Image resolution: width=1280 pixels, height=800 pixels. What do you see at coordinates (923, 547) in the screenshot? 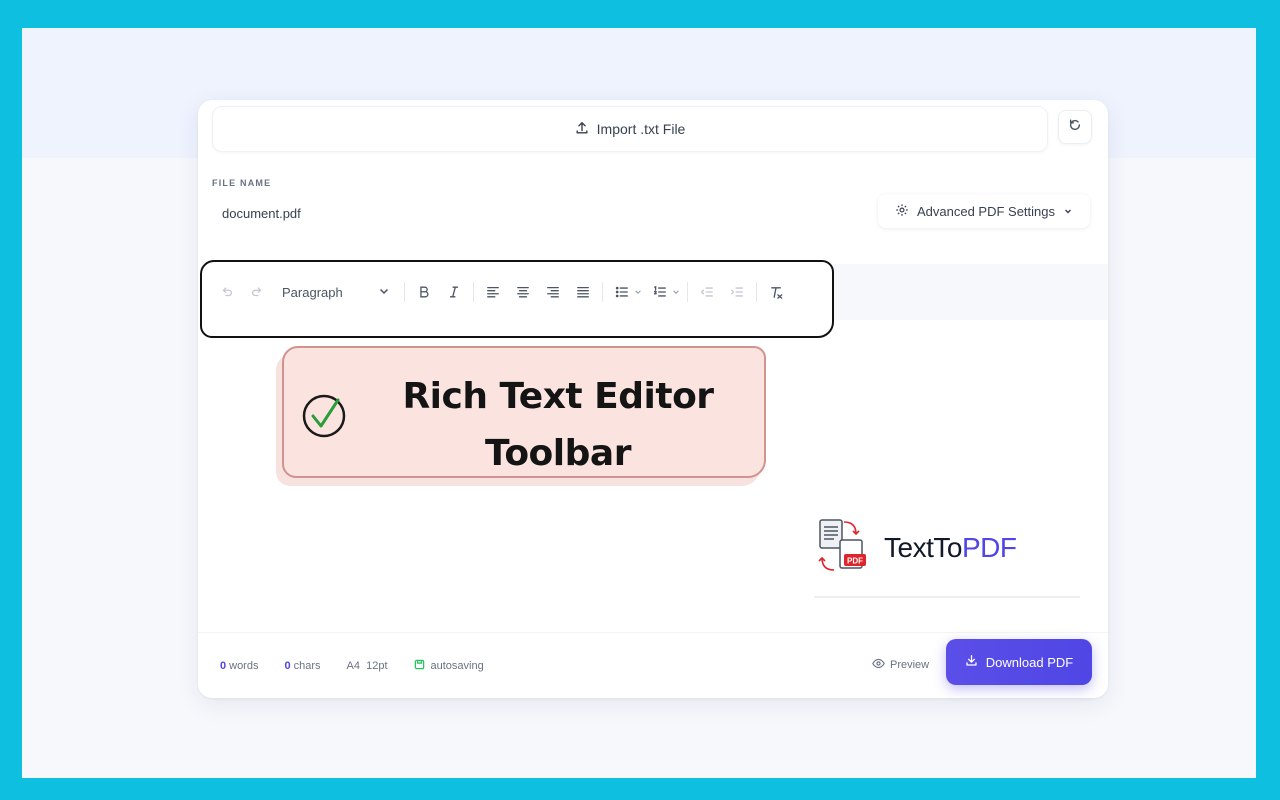
I see `brand-name-part1: TextTo` at bounding box center [923, 547].